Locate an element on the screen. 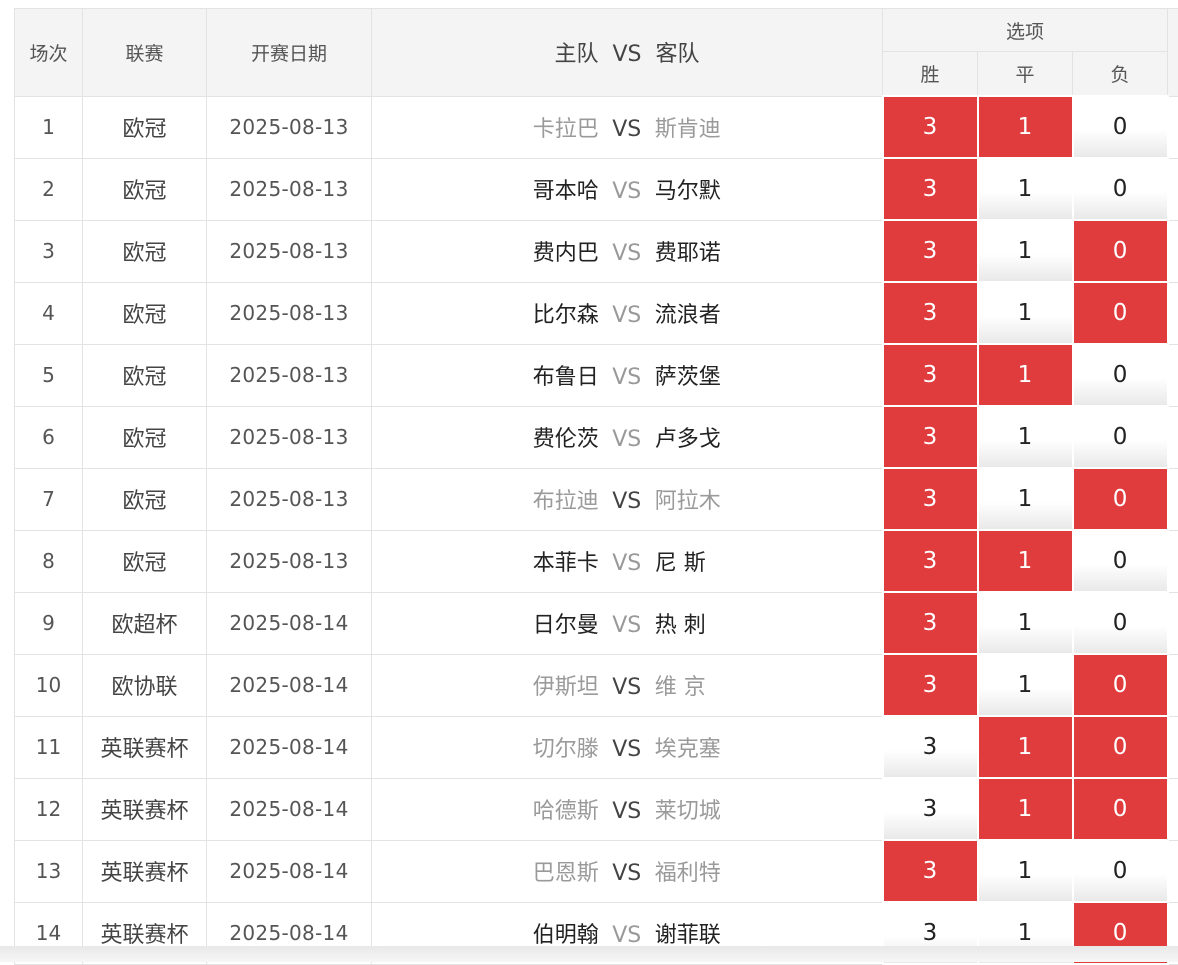 Image resolution: width=1178 pixels, height=965 pixels. bottom-scroll-shadow is located at coordinates (589, 954).